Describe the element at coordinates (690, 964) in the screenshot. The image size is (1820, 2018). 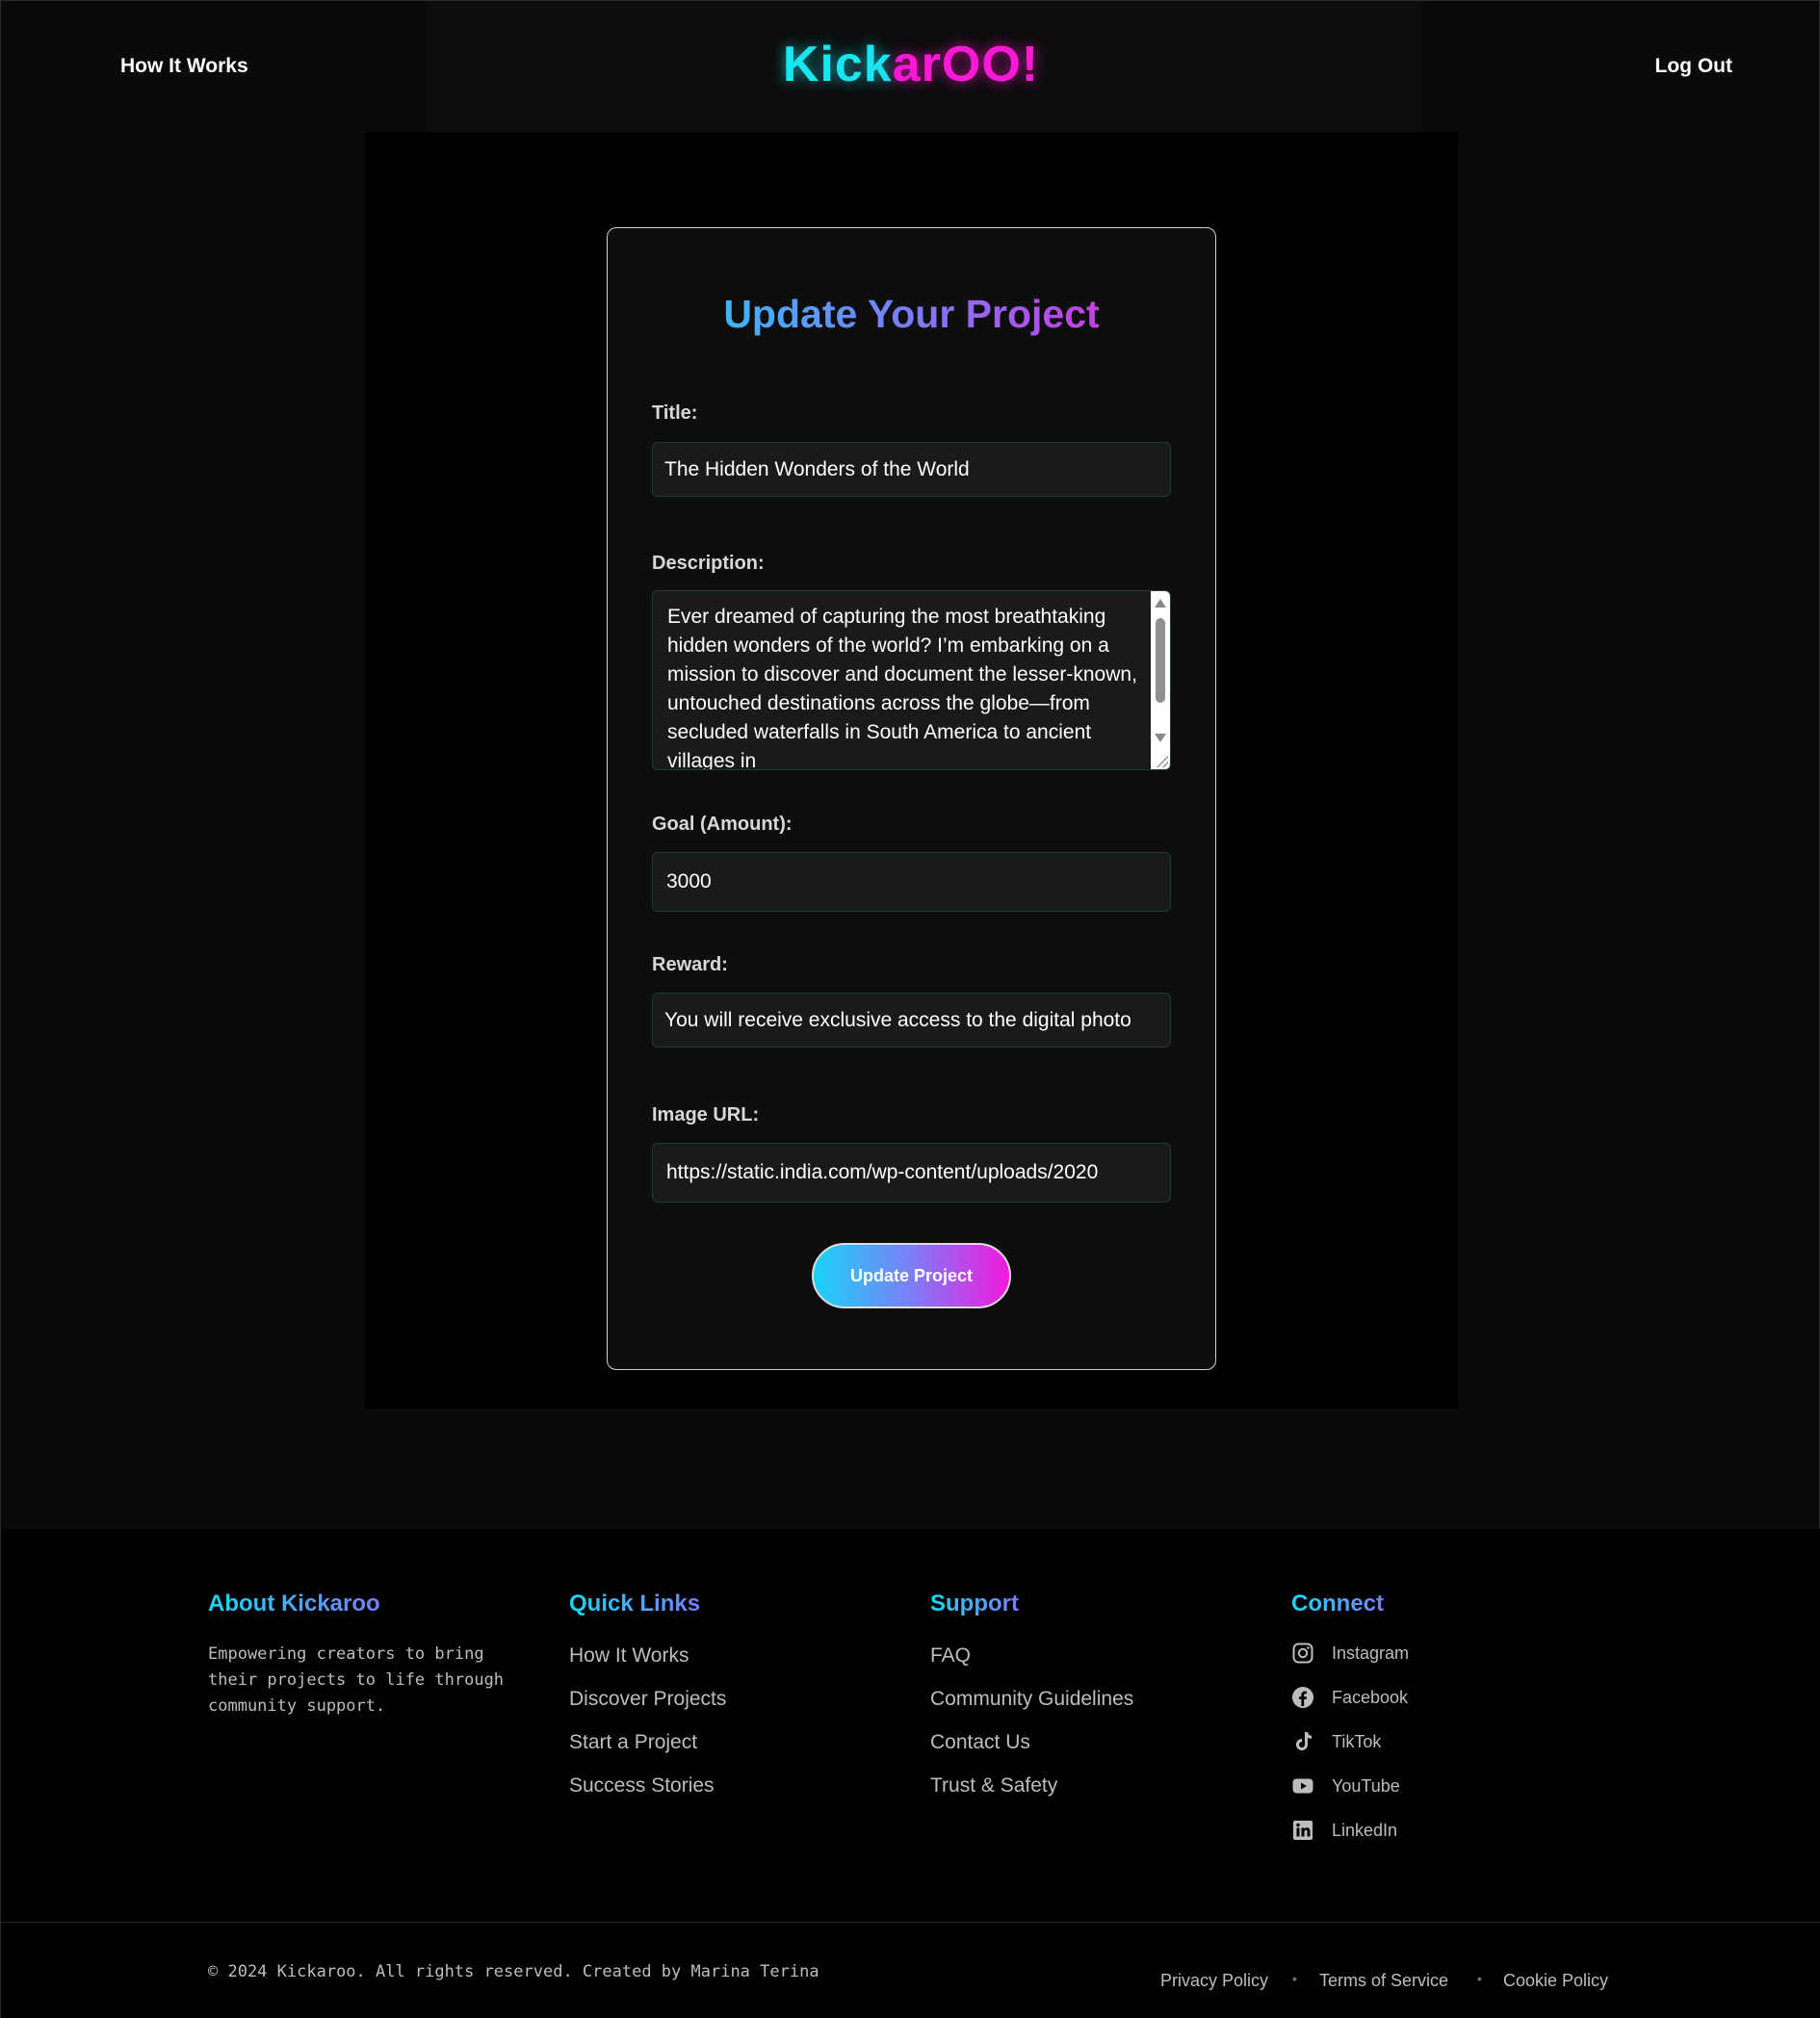
I see `reward-label: Reward:` at that location.